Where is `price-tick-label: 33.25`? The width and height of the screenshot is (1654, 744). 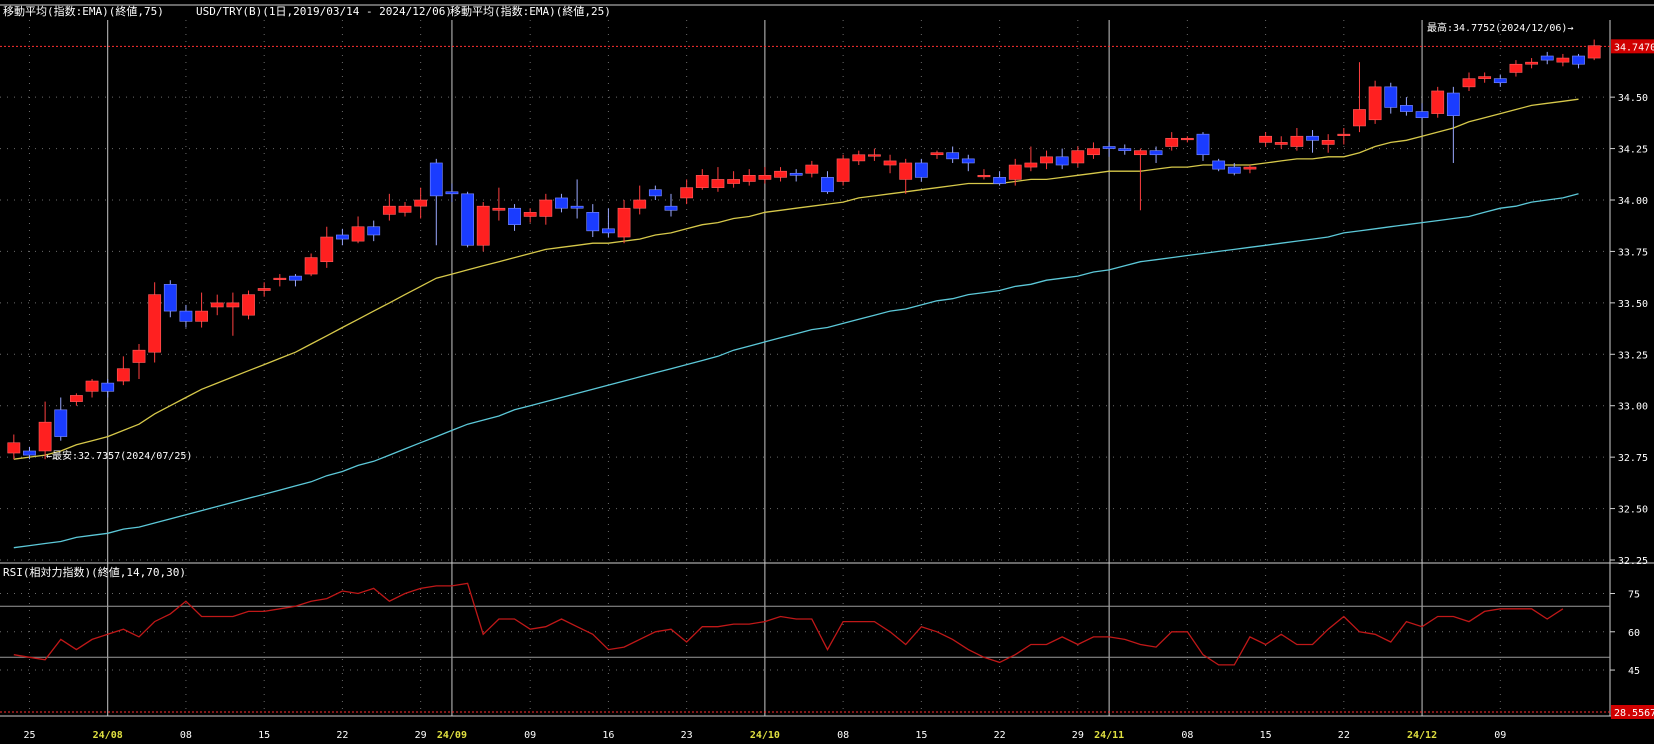 price-tick-label: 33.25 is located at coordinates (1633, 355).